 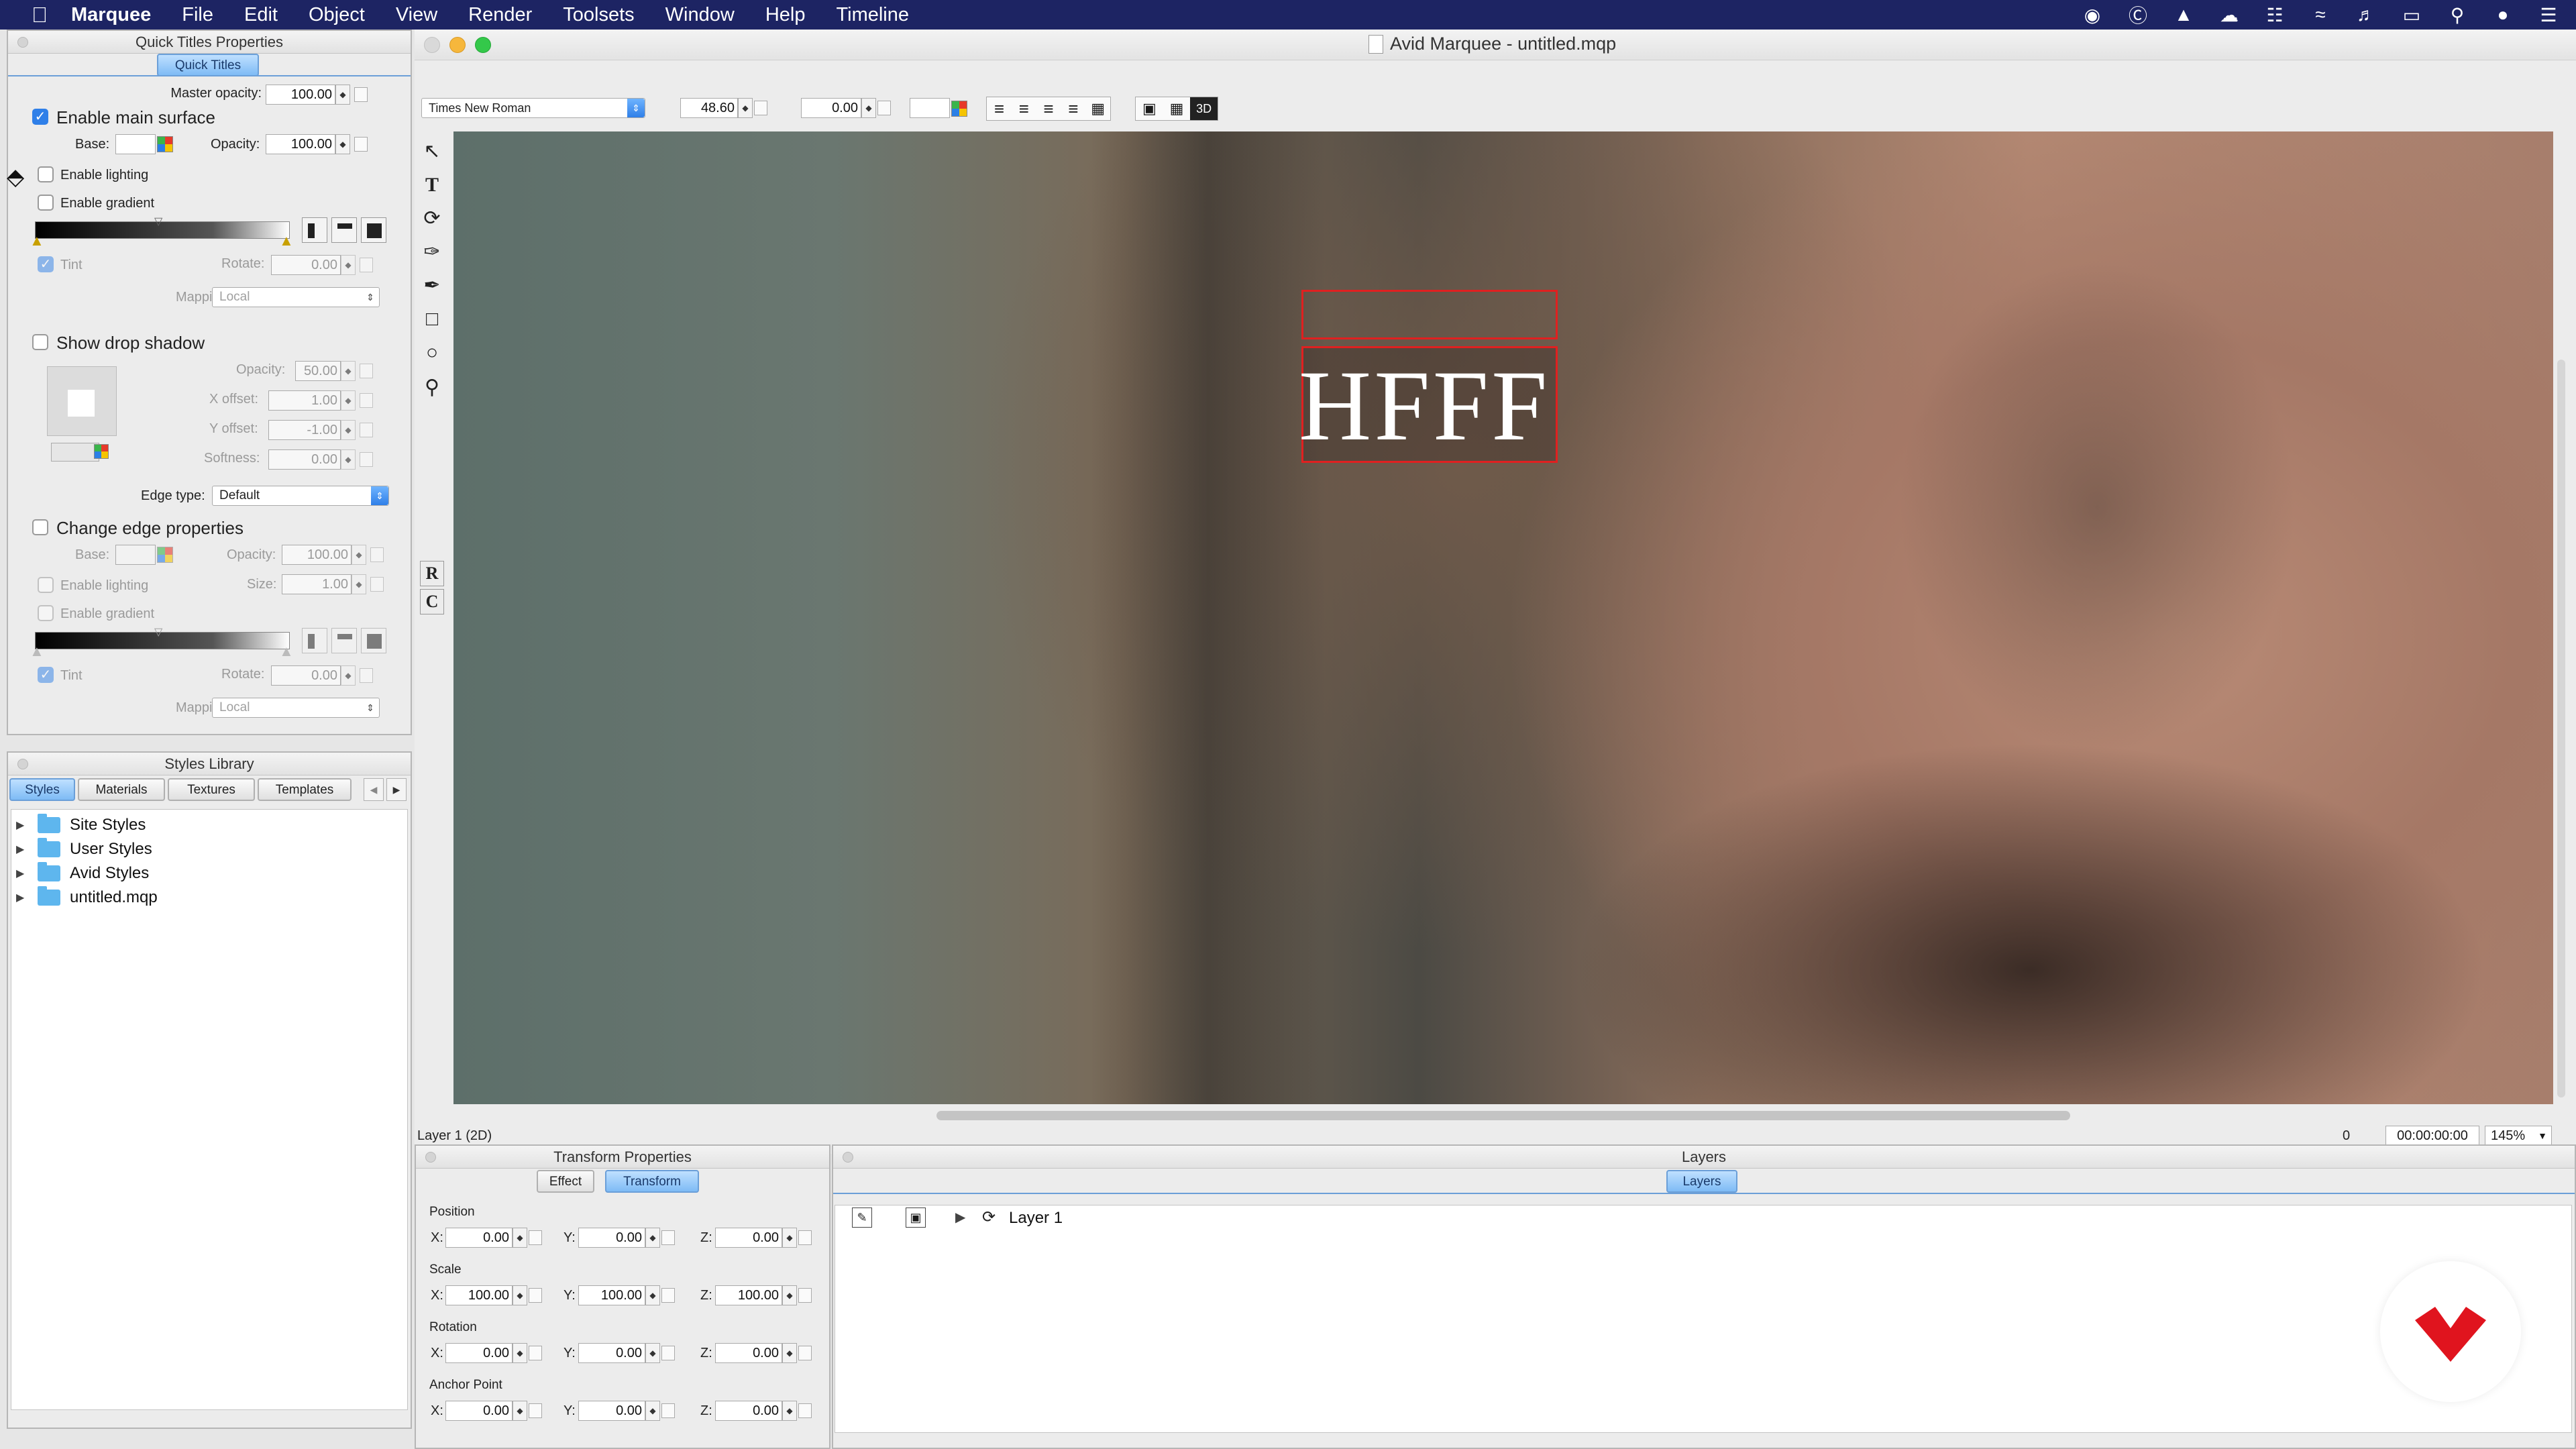 What do you see at coordinates (2229, 15) in the screenshot?
I see `cloud-icon: ☁` at bounding box center [2229, 15].